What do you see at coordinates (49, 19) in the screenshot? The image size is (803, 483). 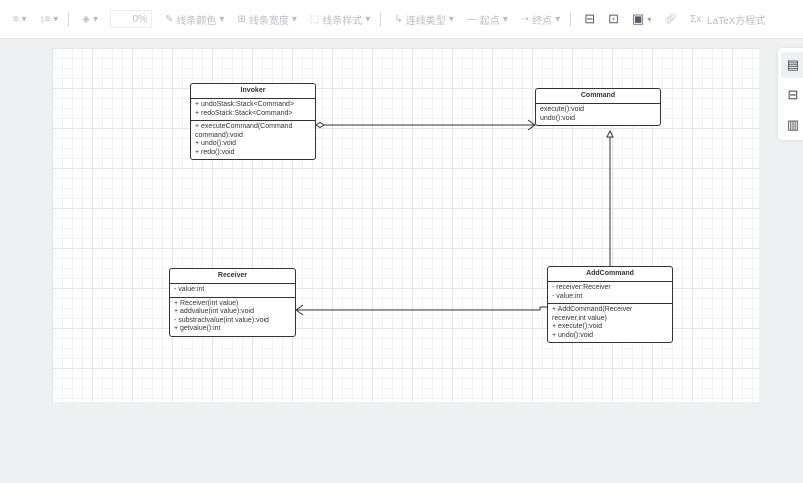 I see `line-spacing-button: ↕≡ ▾` at bounding box center [49, 19].